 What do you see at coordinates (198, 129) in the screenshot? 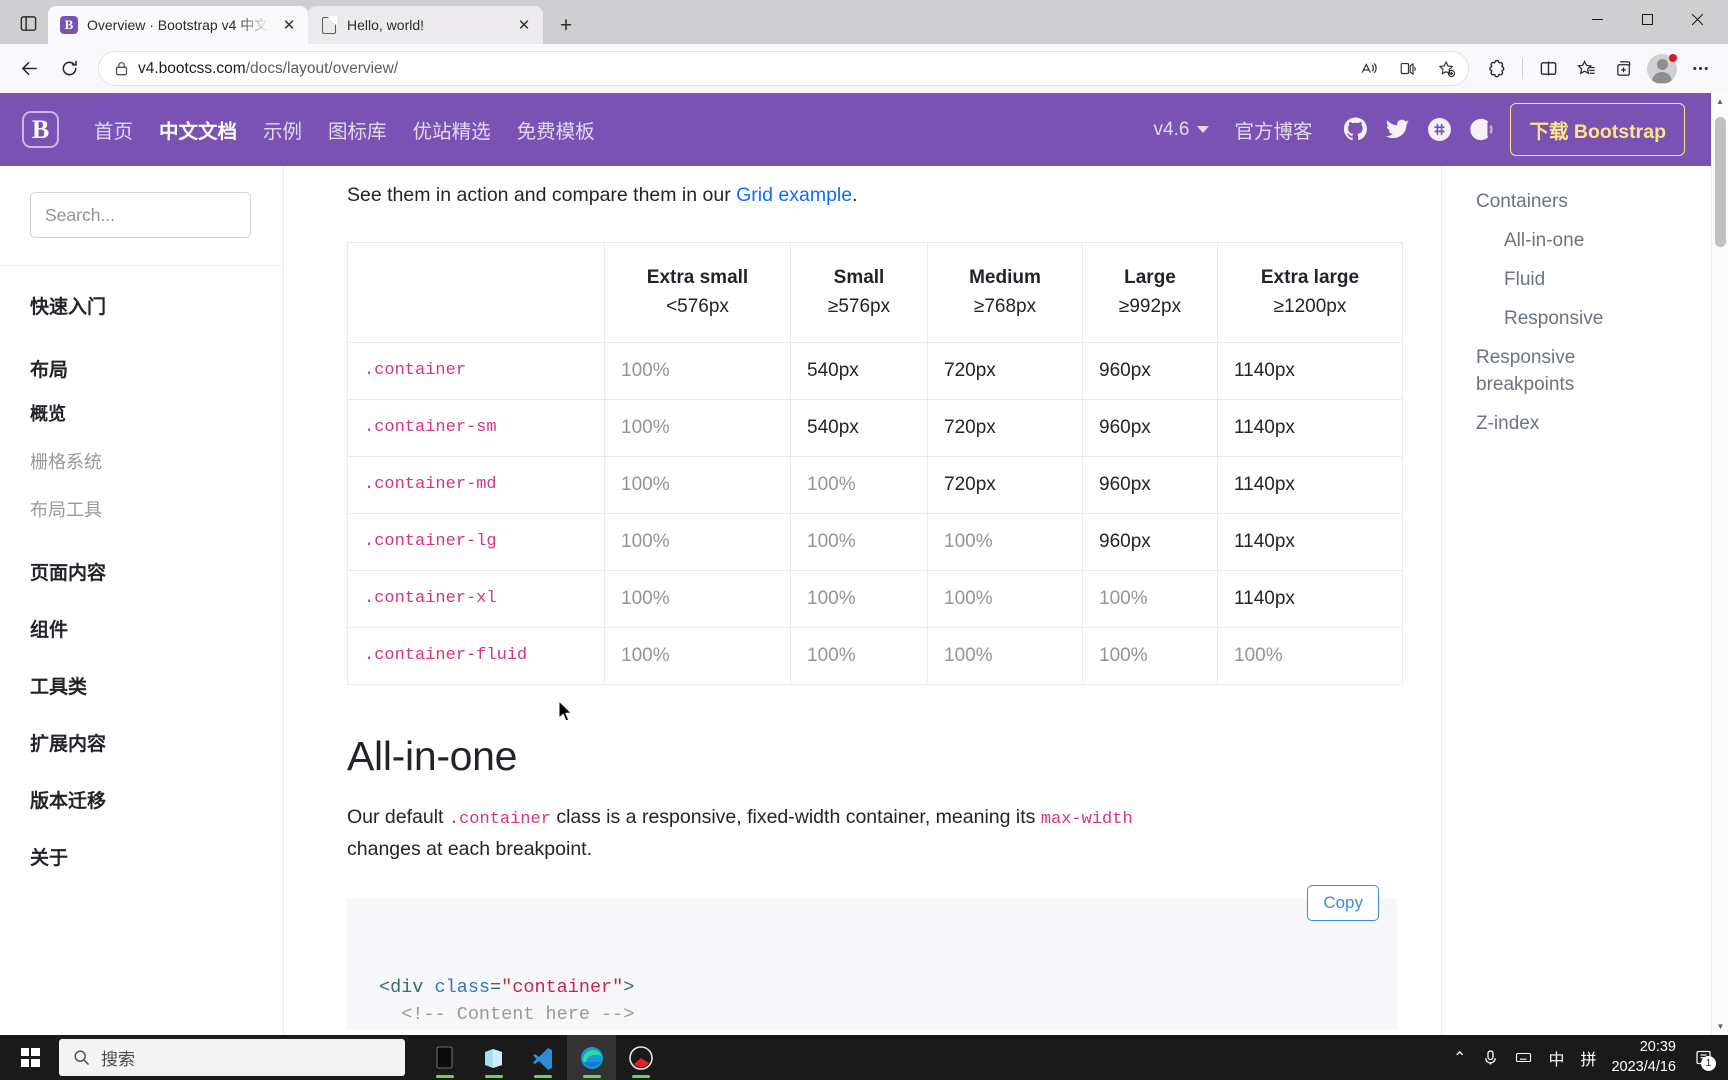
I see `nav-link-docs: 中文文档` at bounding box center [198, 129].